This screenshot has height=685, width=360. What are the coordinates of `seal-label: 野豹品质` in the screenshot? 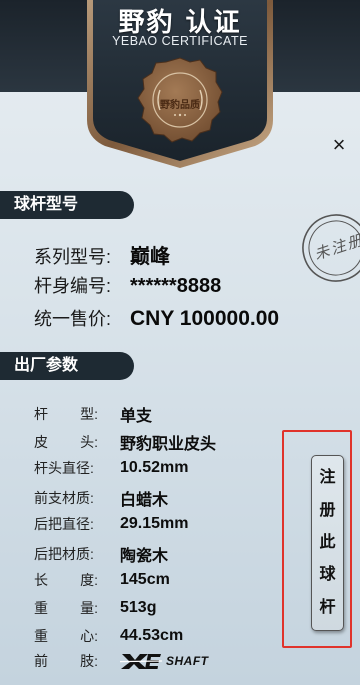 It's located at (180, 105).